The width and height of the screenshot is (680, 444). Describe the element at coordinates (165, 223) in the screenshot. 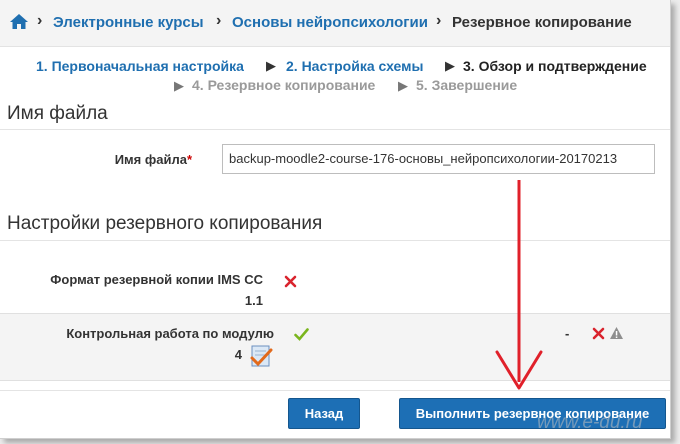

I see `backup-settings-heading: Настройки резервного копирования` at that location.